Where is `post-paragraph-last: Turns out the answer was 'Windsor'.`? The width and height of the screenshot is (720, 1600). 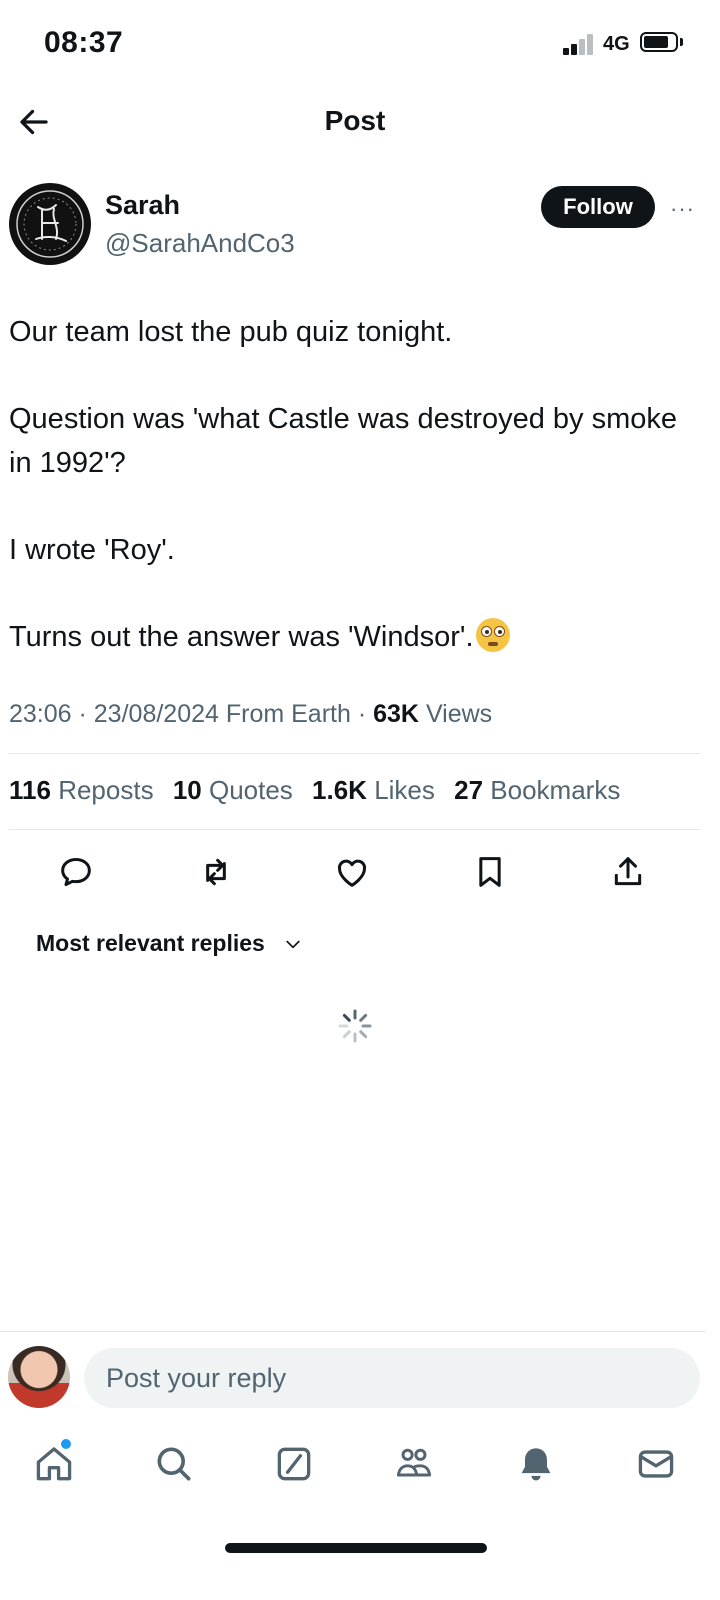 post-paragraph-last: Turns out the answer was 'Windsor'. is located at coordinates (349, 637).